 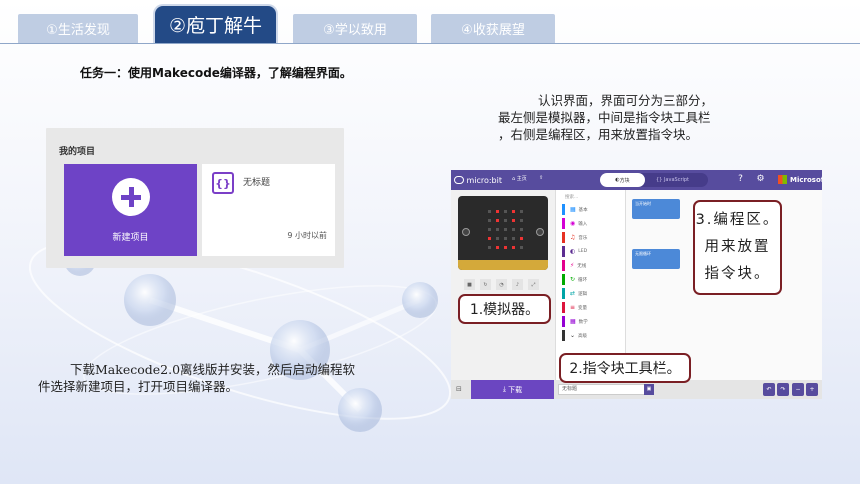 I want to click on callout-workspace-line: 3.编程区。, so click(x=737, y=220).